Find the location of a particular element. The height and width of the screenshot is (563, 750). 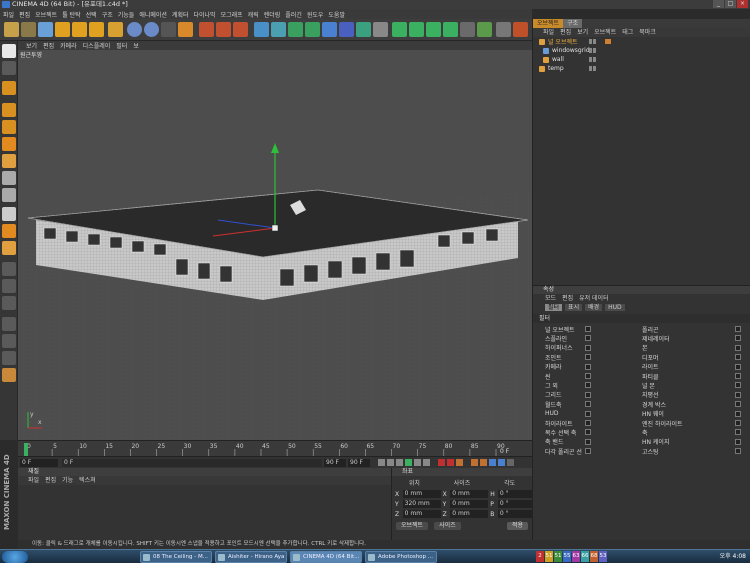

am-menu-mode: 모드 is located at coordinates (550, 298).